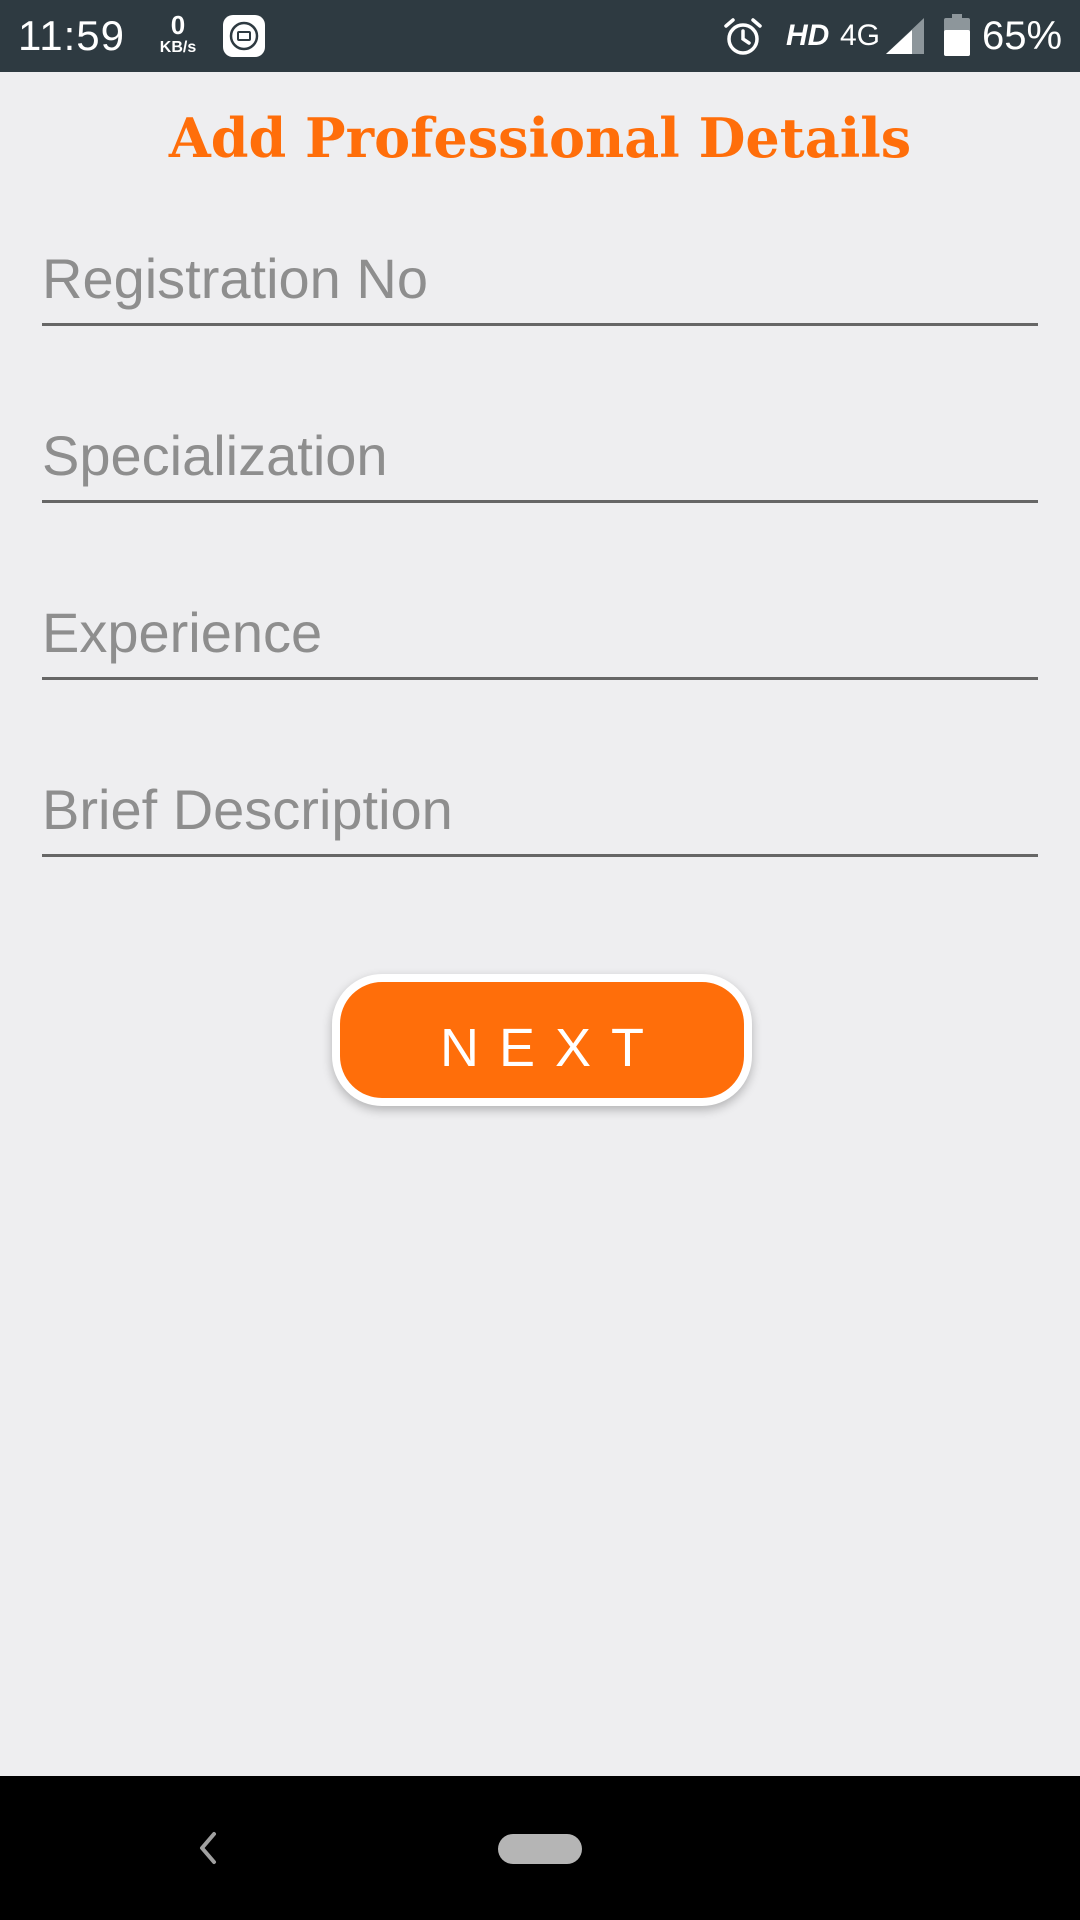 The image size is (1080, 1920). Describe the element at coordinates (1022, 36) in the screenshot. I see `battery-percent: 65%` at that location.